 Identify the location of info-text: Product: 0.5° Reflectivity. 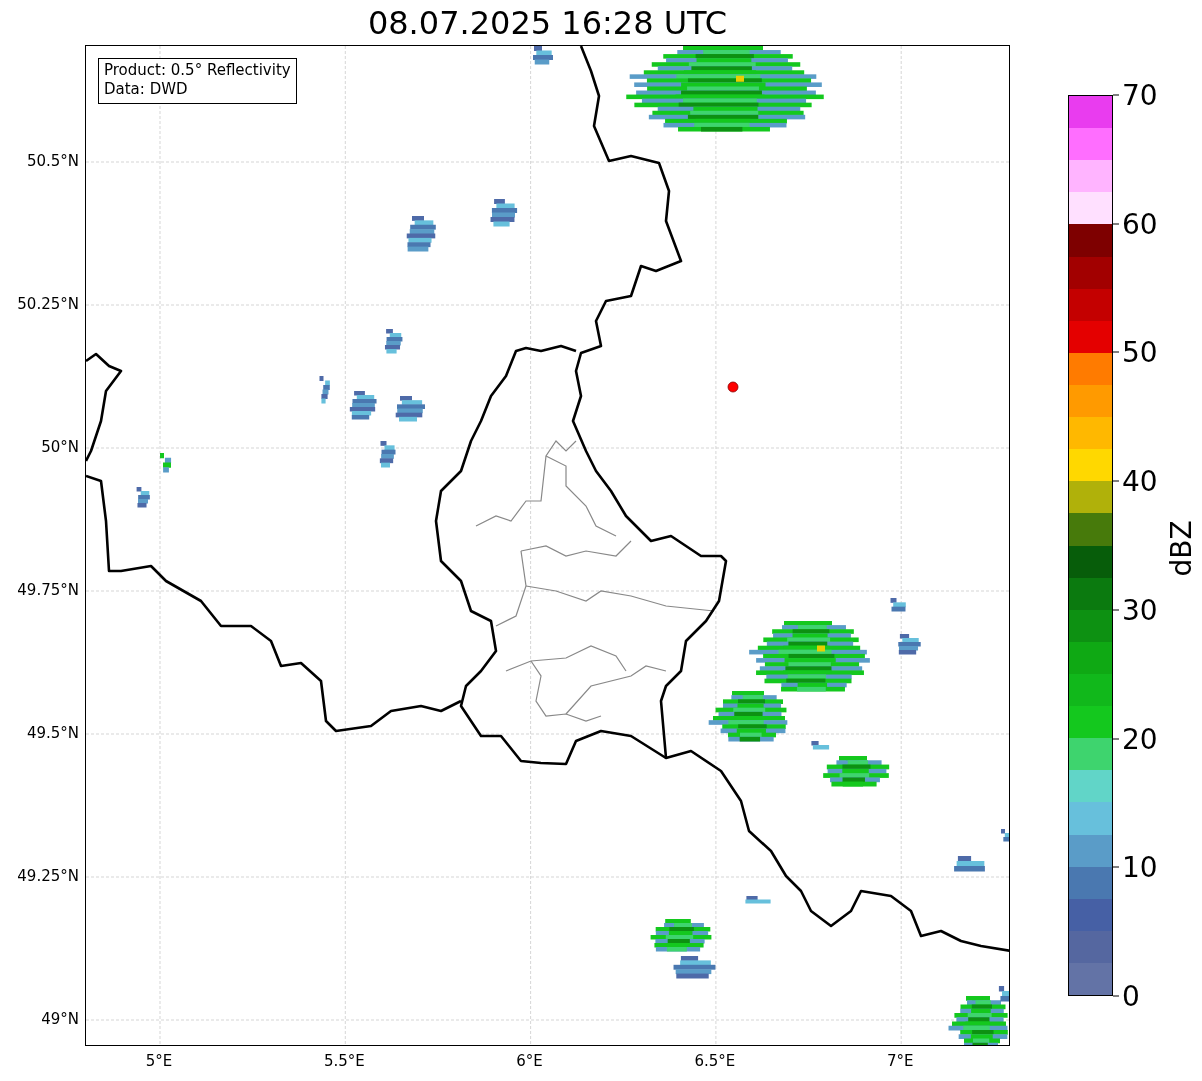
(197, 70).